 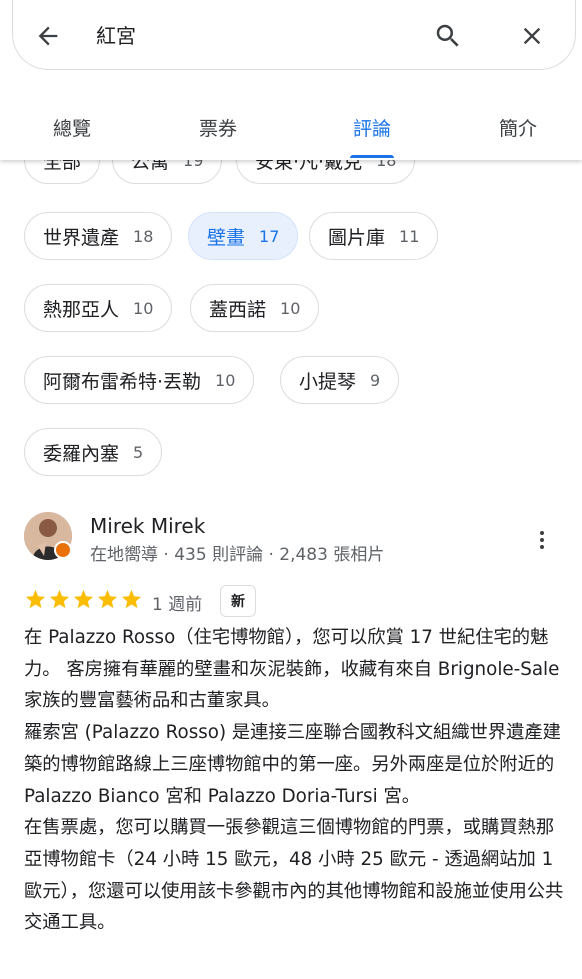 I want to click on arrow-left-icon, so click(x=48, y=36).